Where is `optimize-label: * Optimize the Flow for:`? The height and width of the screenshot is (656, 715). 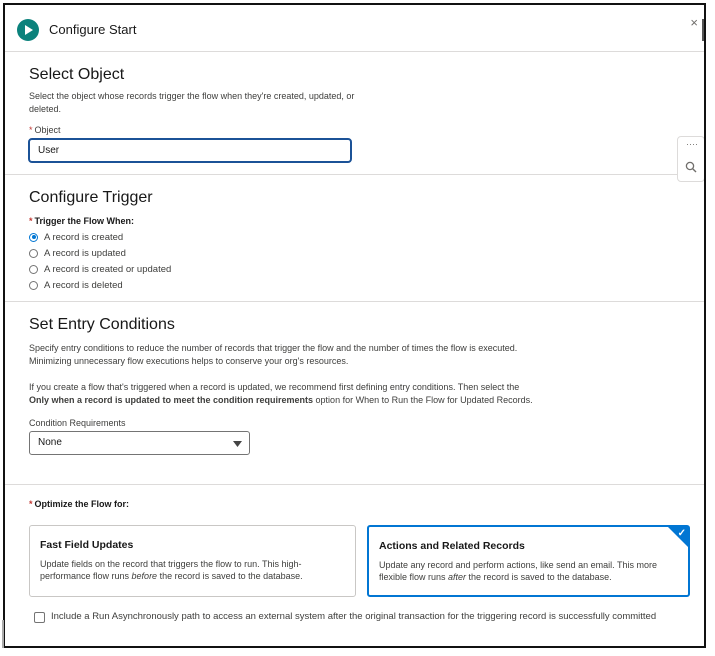
optimize-label: * Optimize the Flow for: is located at coordinates (79, 504).